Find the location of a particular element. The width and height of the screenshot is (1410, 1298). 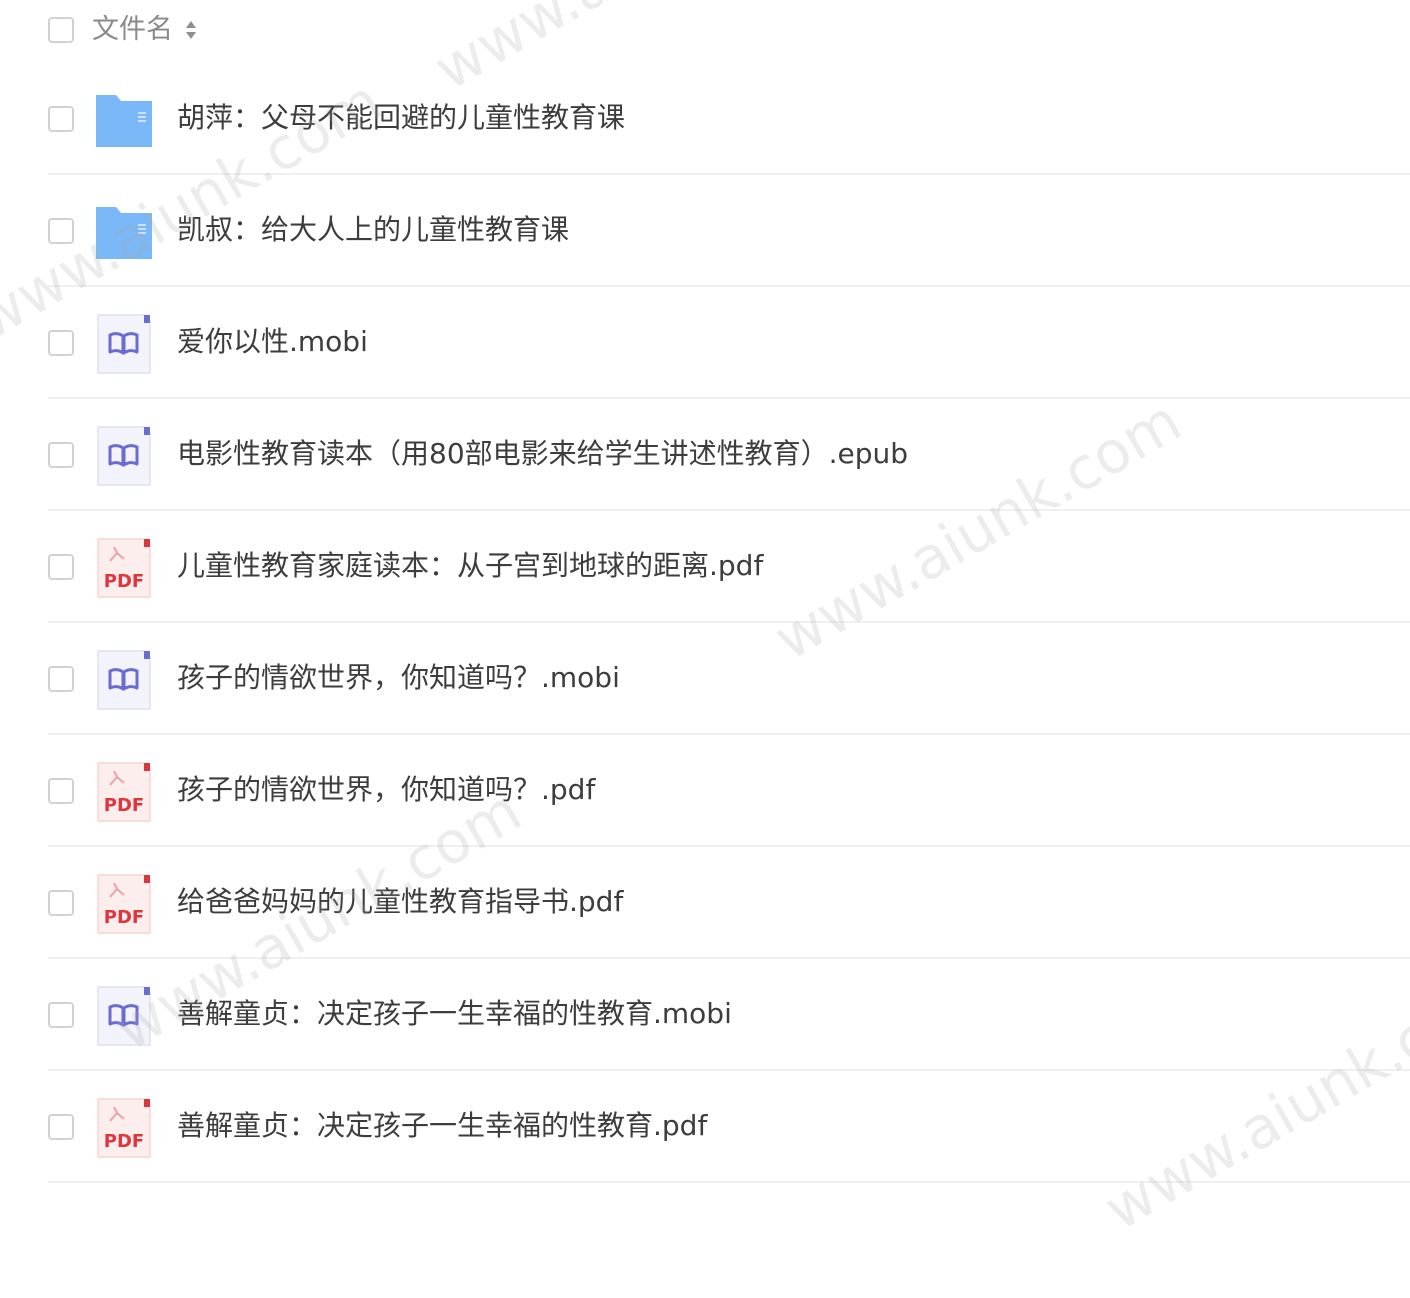

file-name: 孩子的情欲世界，你知道吗？.pdf is located at coordinates (386, 790).